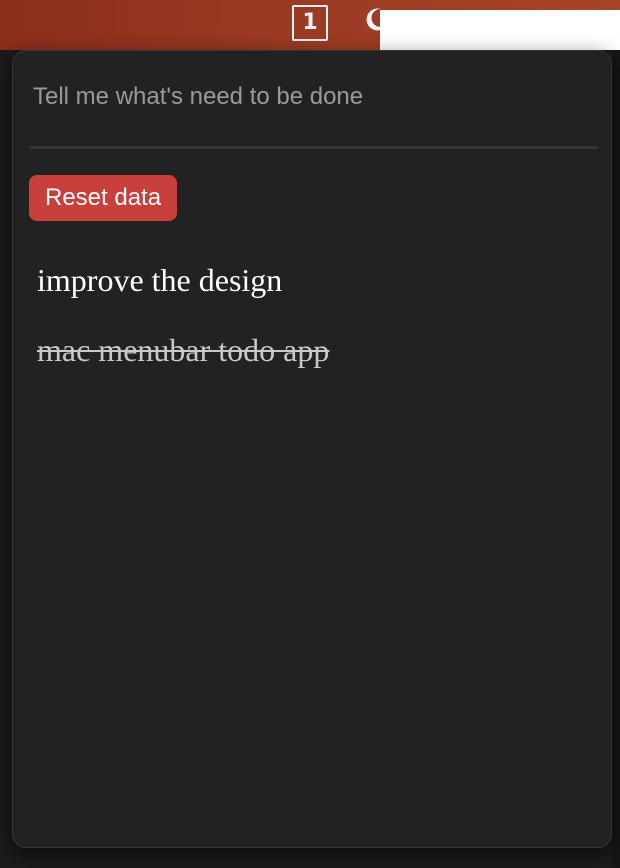 This screenshot has width=620, height=868. Describe the element at coordinates (103, 198) in the screenshot. I see `reset-data-button: Reset data` at that location.